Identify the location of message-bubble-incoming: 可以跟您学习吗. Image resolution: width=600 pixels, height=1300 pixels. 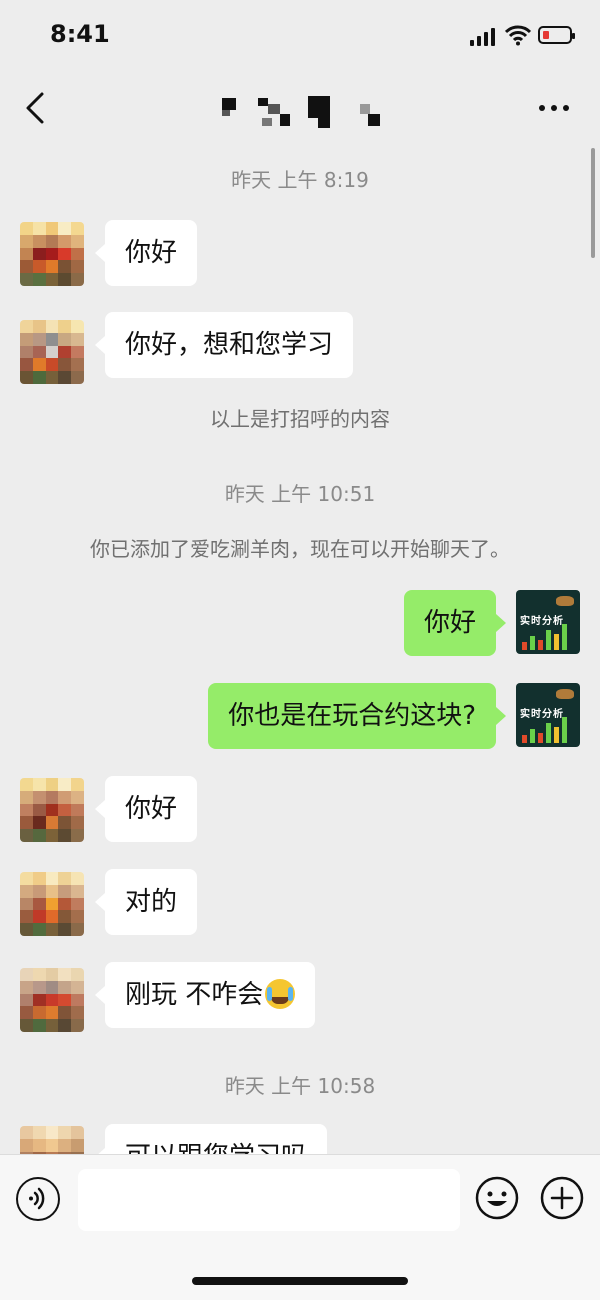
(211, 1139).